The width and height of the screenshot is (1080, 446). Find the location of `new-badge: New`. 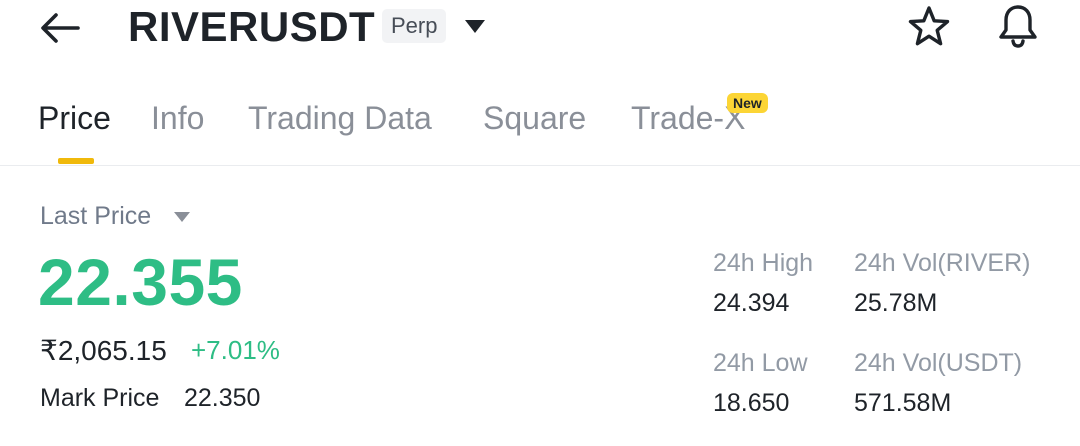

new-badge: New is located at coordinates (747, 103).